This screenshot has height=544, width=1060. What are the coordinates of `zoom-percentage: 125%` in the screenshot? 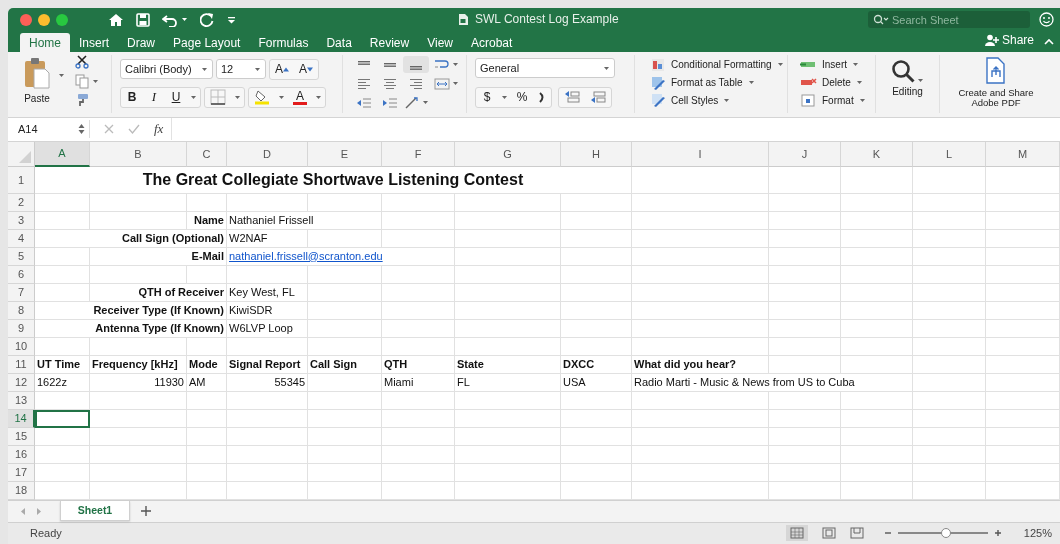 It's located at (1037, 533).